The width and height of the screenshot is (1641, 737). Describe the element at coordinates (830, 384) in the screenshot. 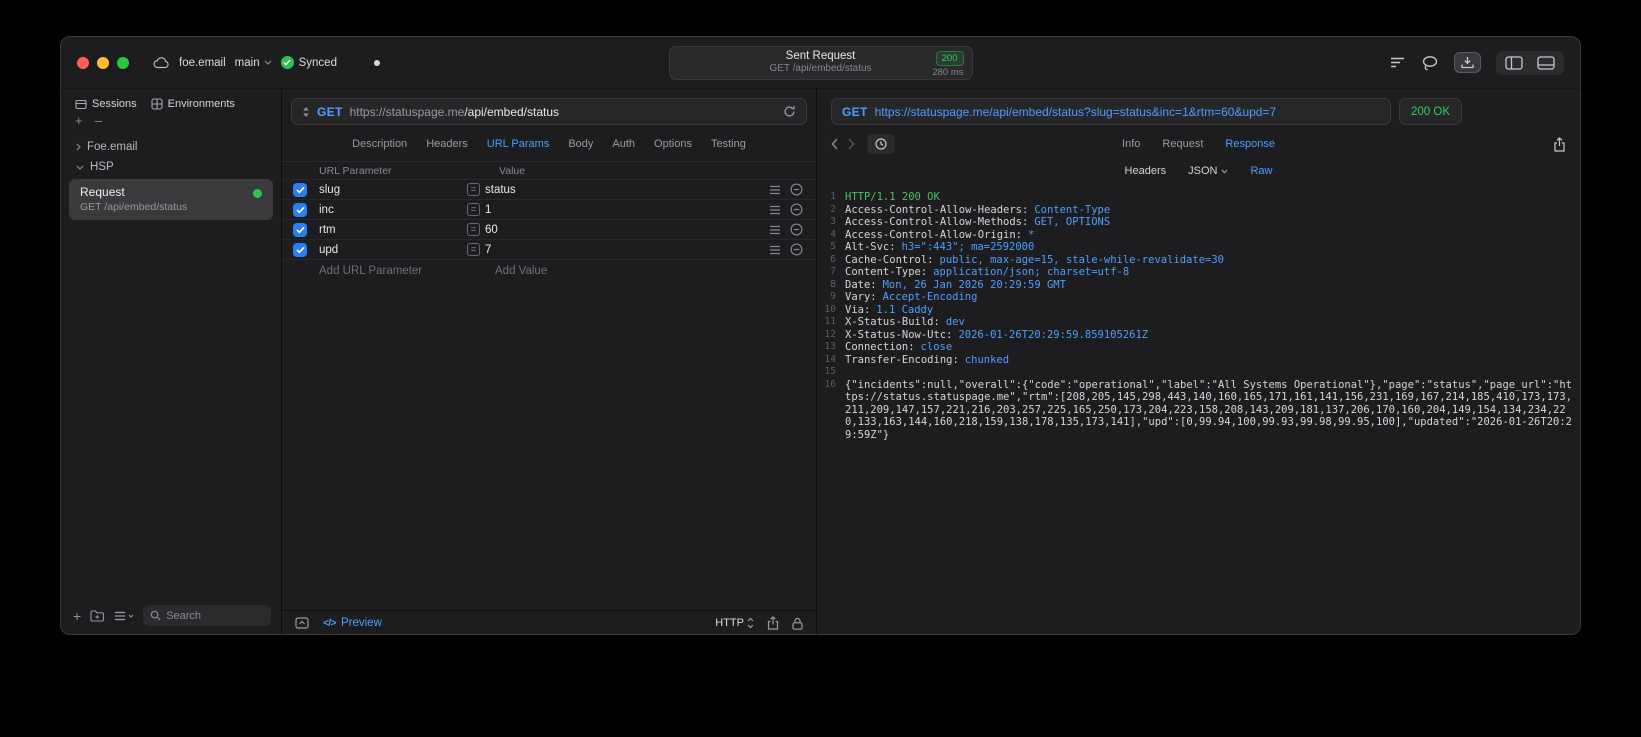

I see `line-number: 16` at that location.